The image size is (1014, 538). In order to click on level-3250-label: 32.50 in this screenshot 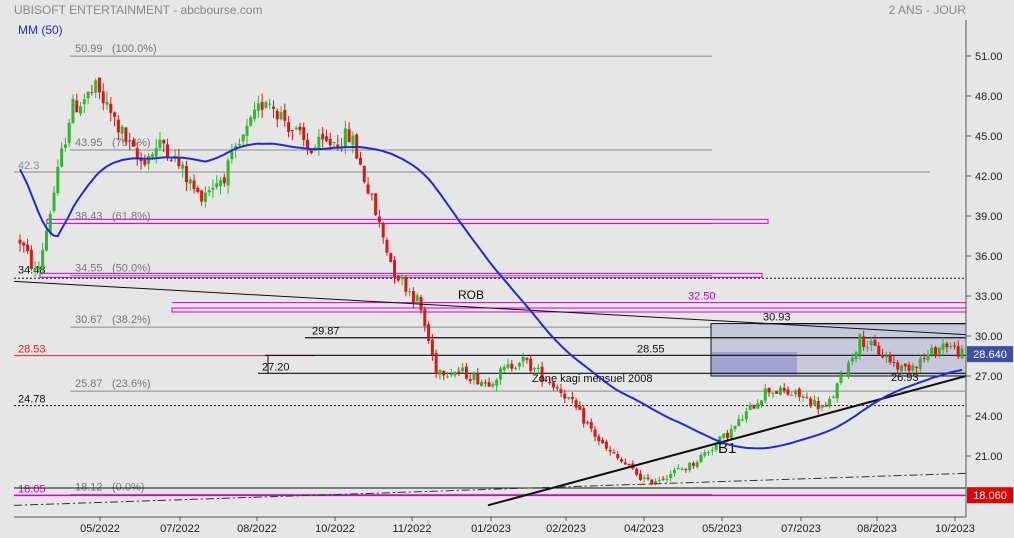, I will do `click(702, 297)`.